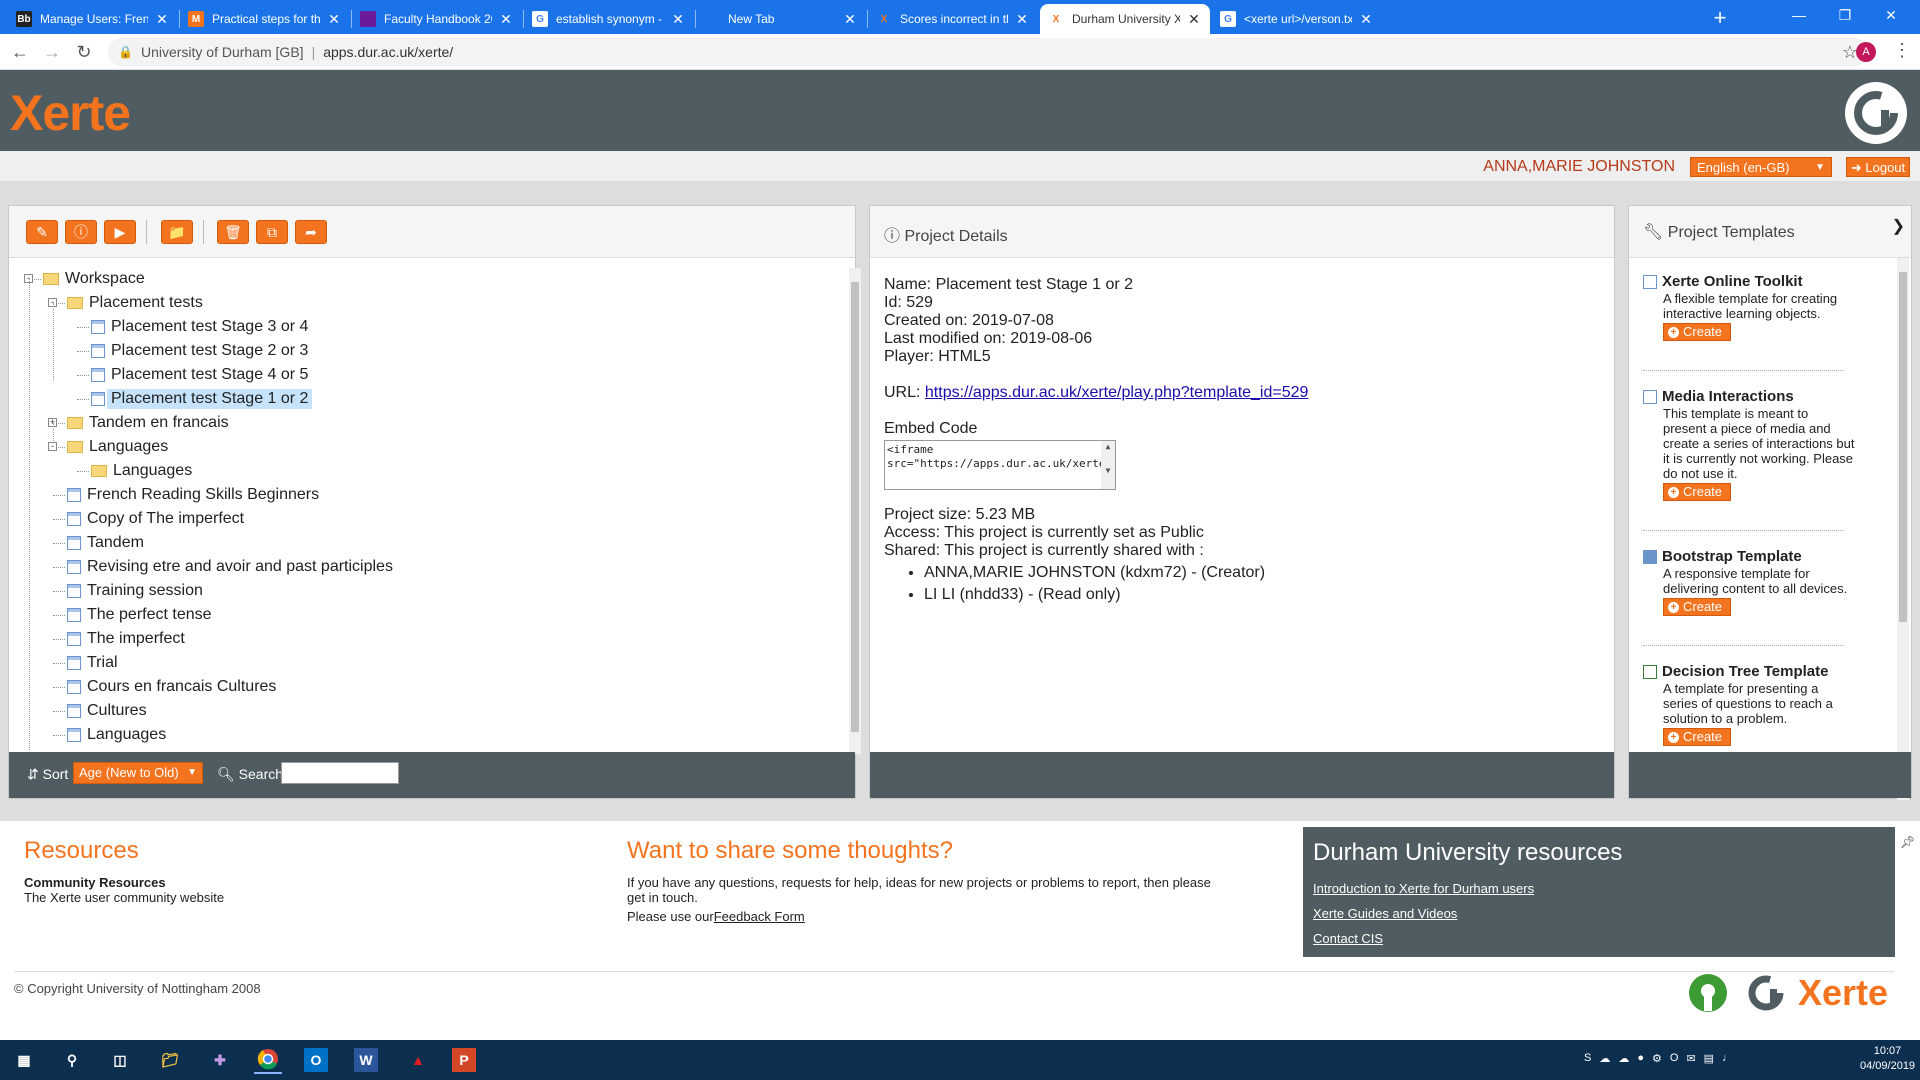 The width and height of the screenshot is (1920, 1080). What do you see at coordinates (1709, 1058) in the screenshot?
I see `network-icon: ▤` at bounding box center [1709, 1058].